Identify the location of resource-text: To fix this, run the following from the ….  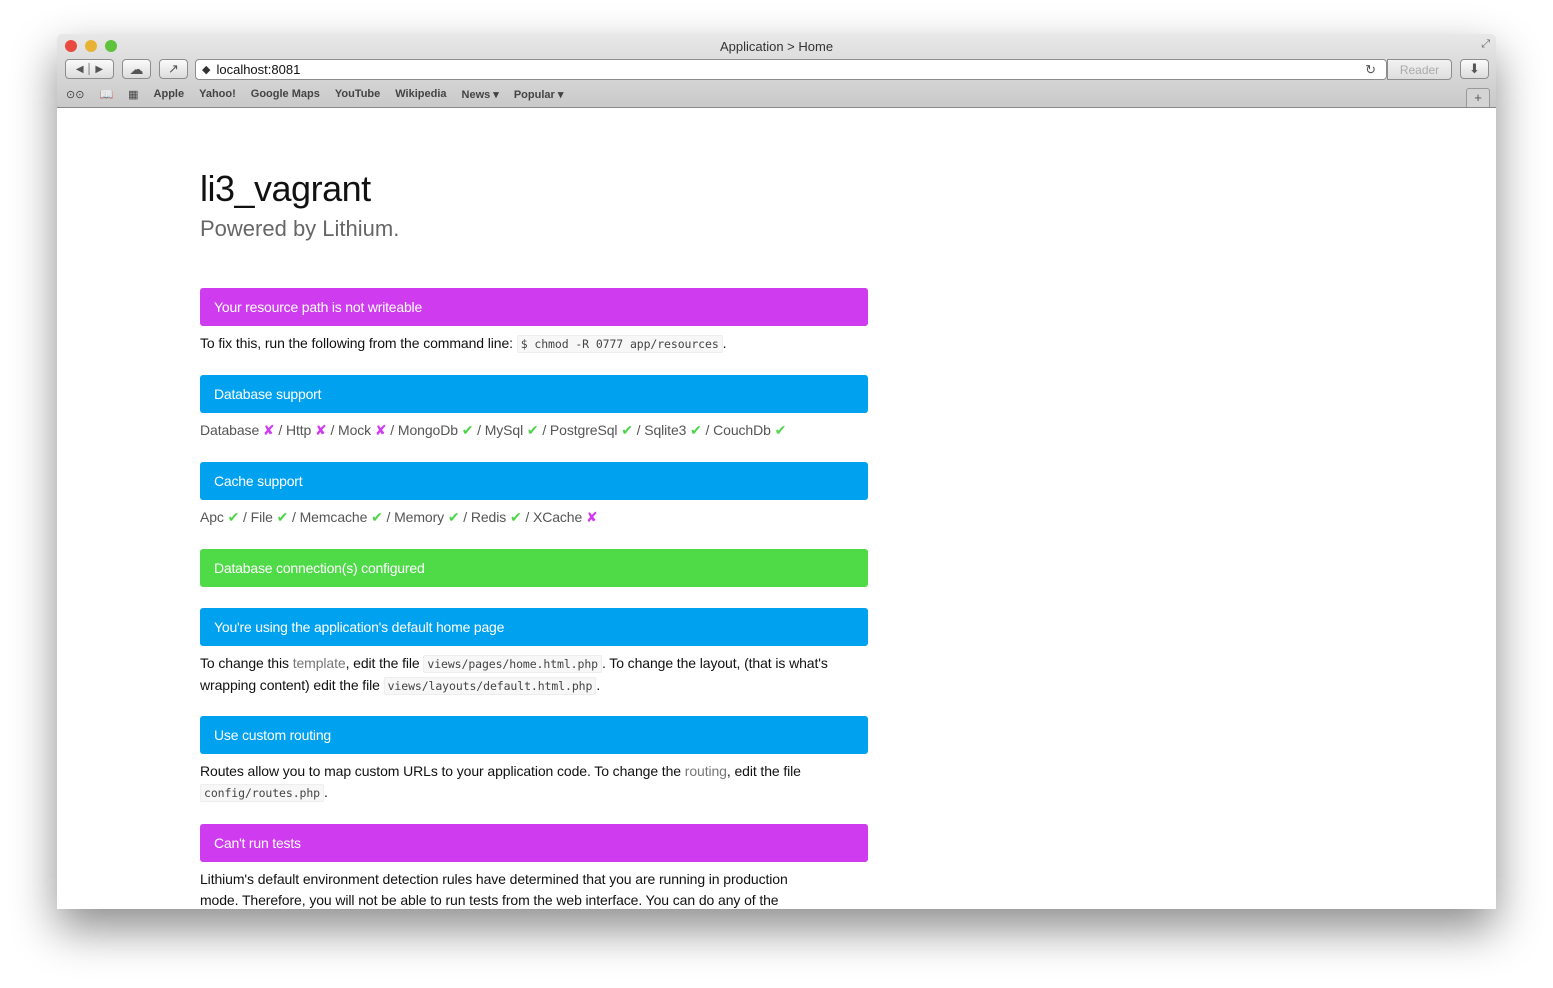
(534, 344).